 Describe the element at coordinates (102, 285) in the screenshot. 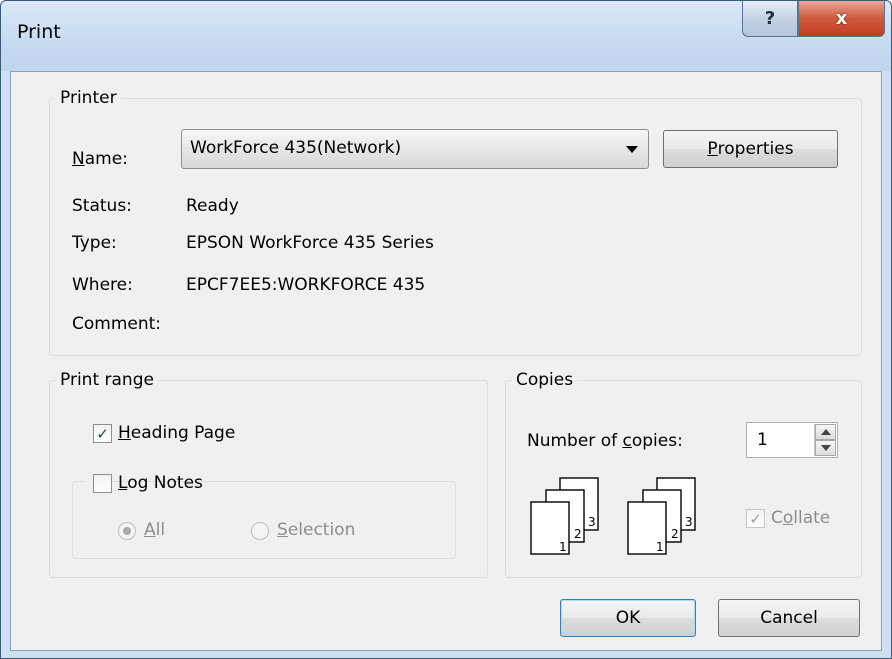

I see `where-label: Where:` at that location.